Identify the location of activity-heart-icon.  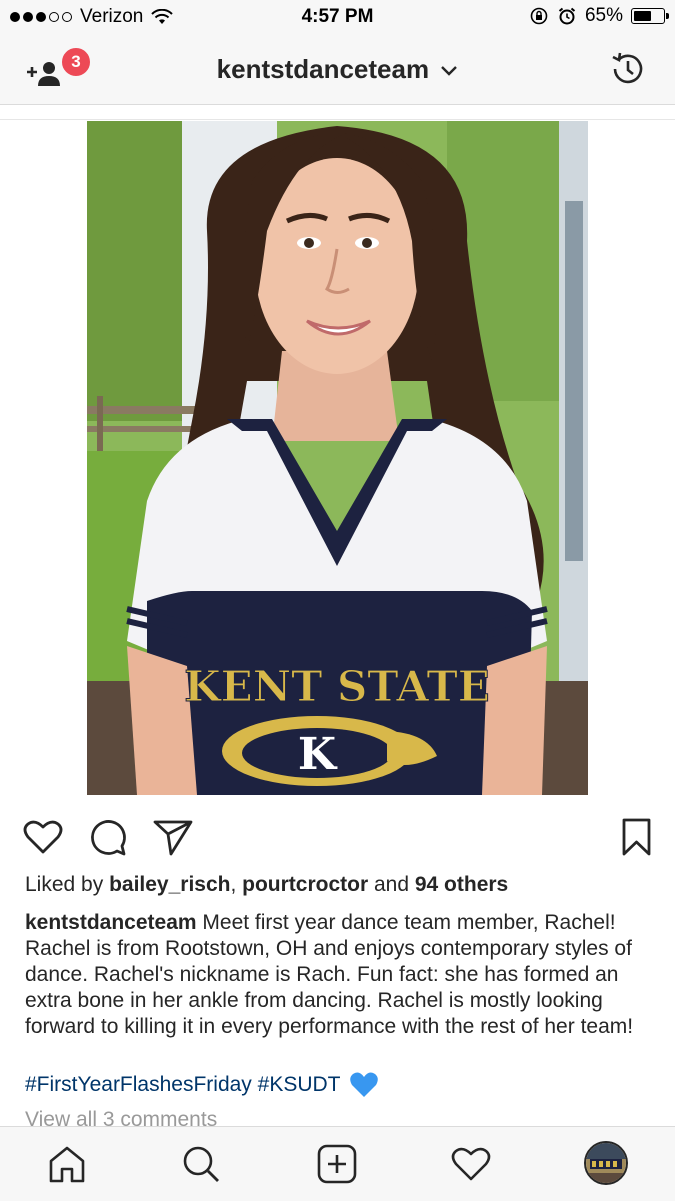
(471, 1164).